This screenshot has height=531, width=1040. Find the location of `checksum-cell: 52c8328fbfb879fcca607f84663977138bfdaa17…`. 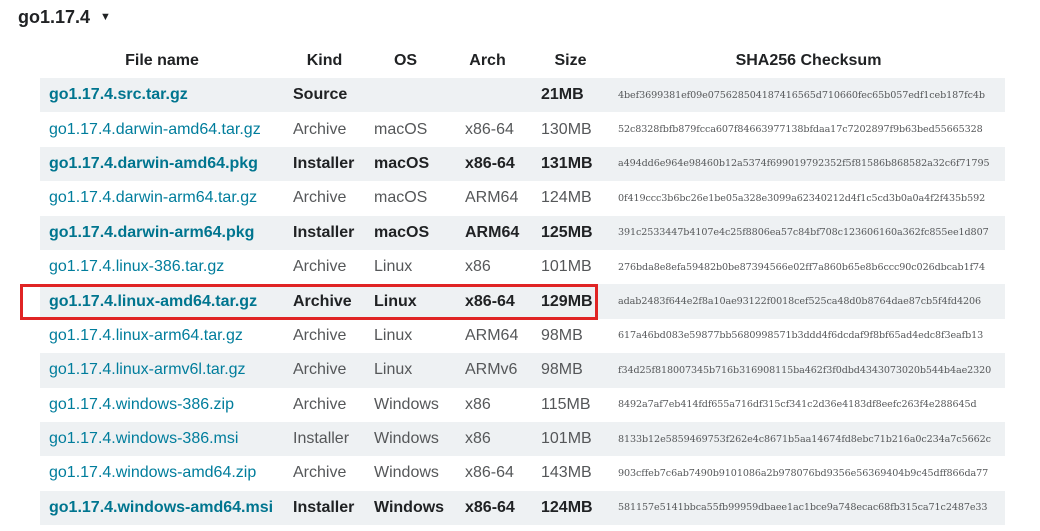

checksum-cell: 52c8328fbfb879fcca607f84663977138bfdaa17… is located at coordinates (800, 130).